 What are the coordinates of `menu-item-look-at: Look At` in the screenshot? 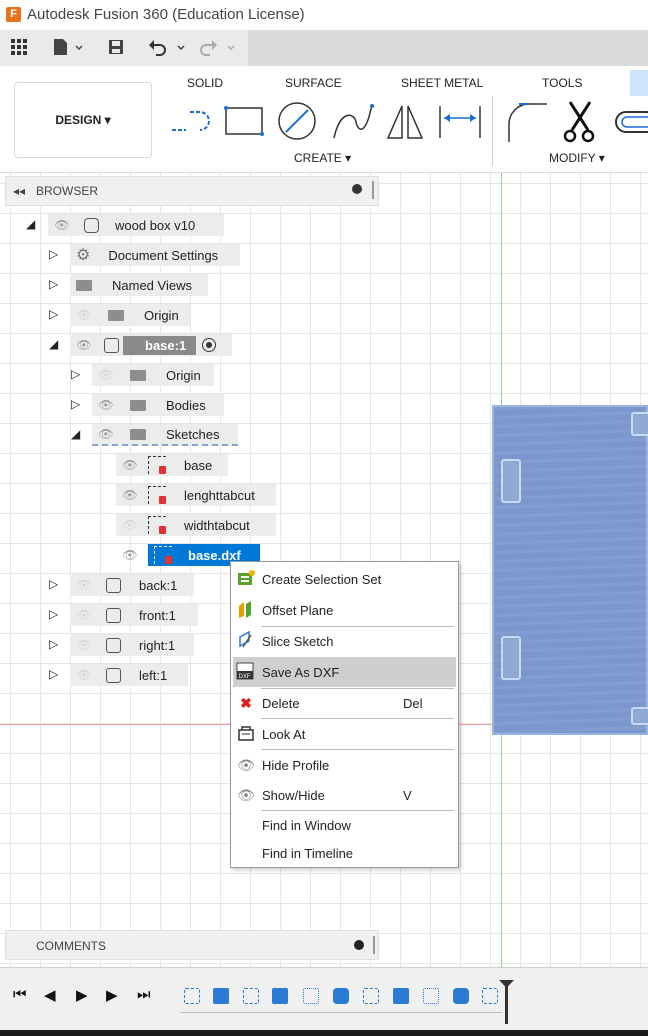 It's located at (344, 734).